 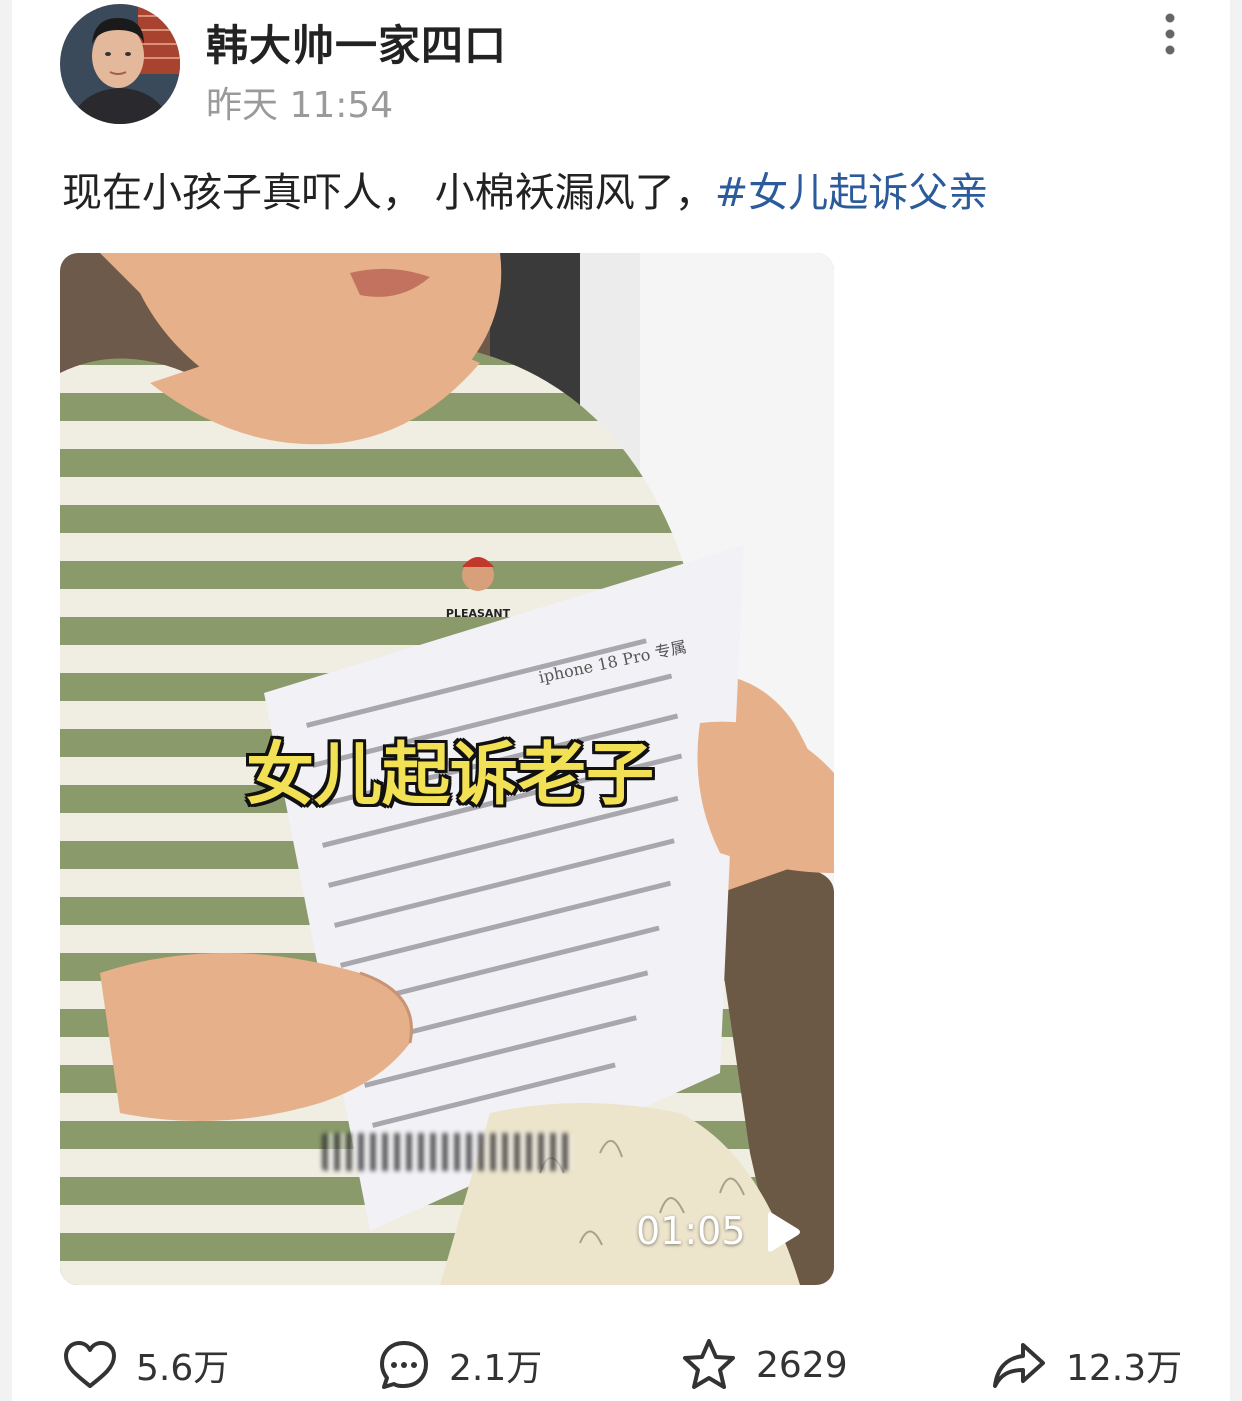 I want to click on like-button: 5.6万, so click(x=145, y=1365).